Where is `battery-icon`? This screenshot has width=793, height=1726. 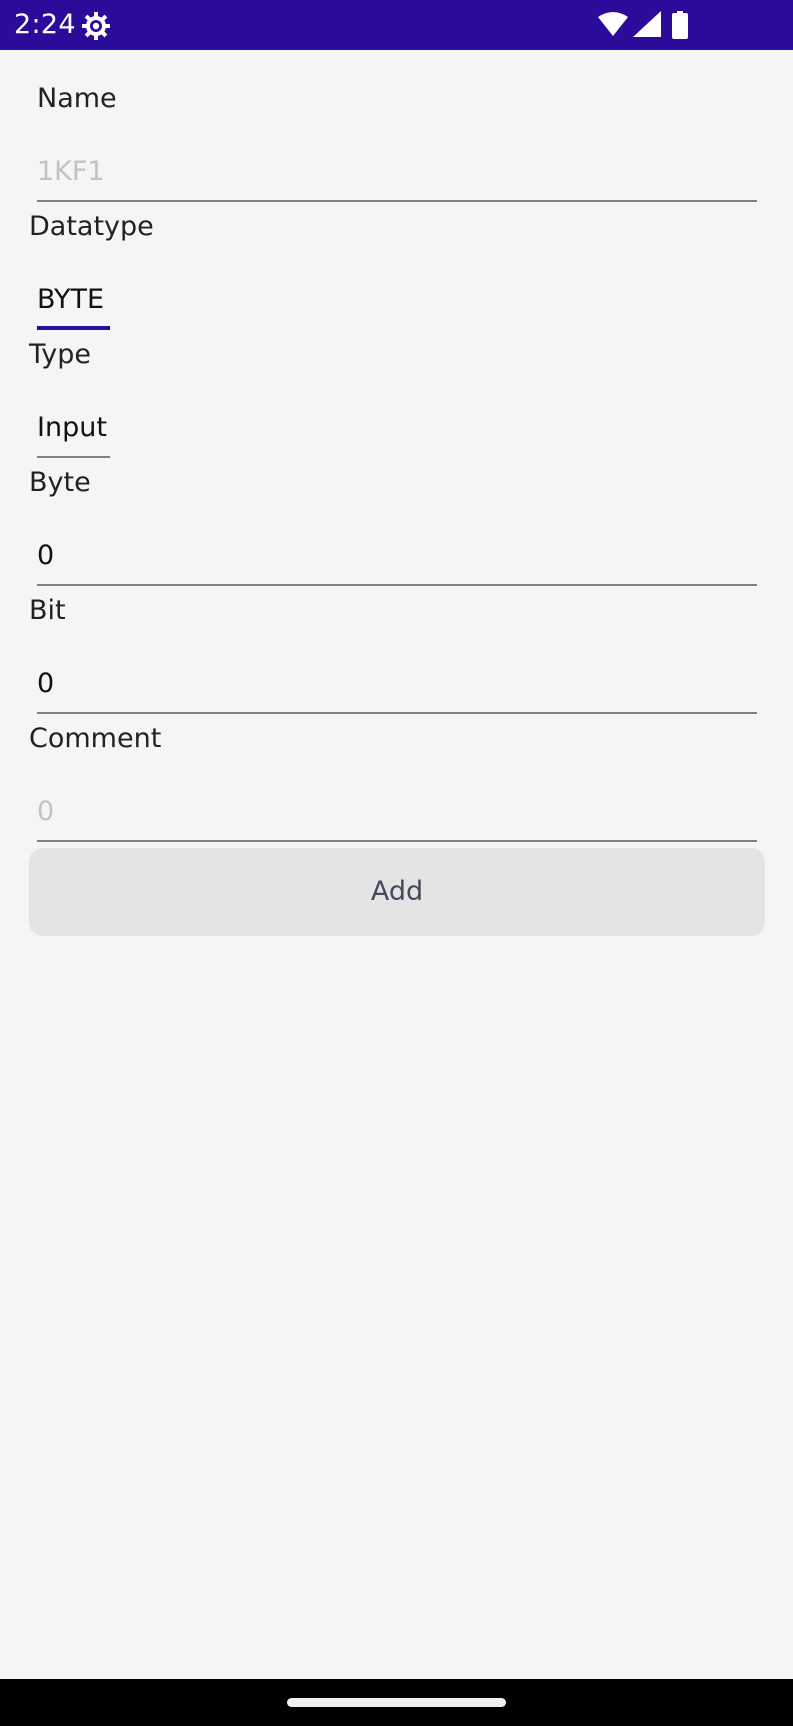 battery-icon is located at coordinates (680, 25).